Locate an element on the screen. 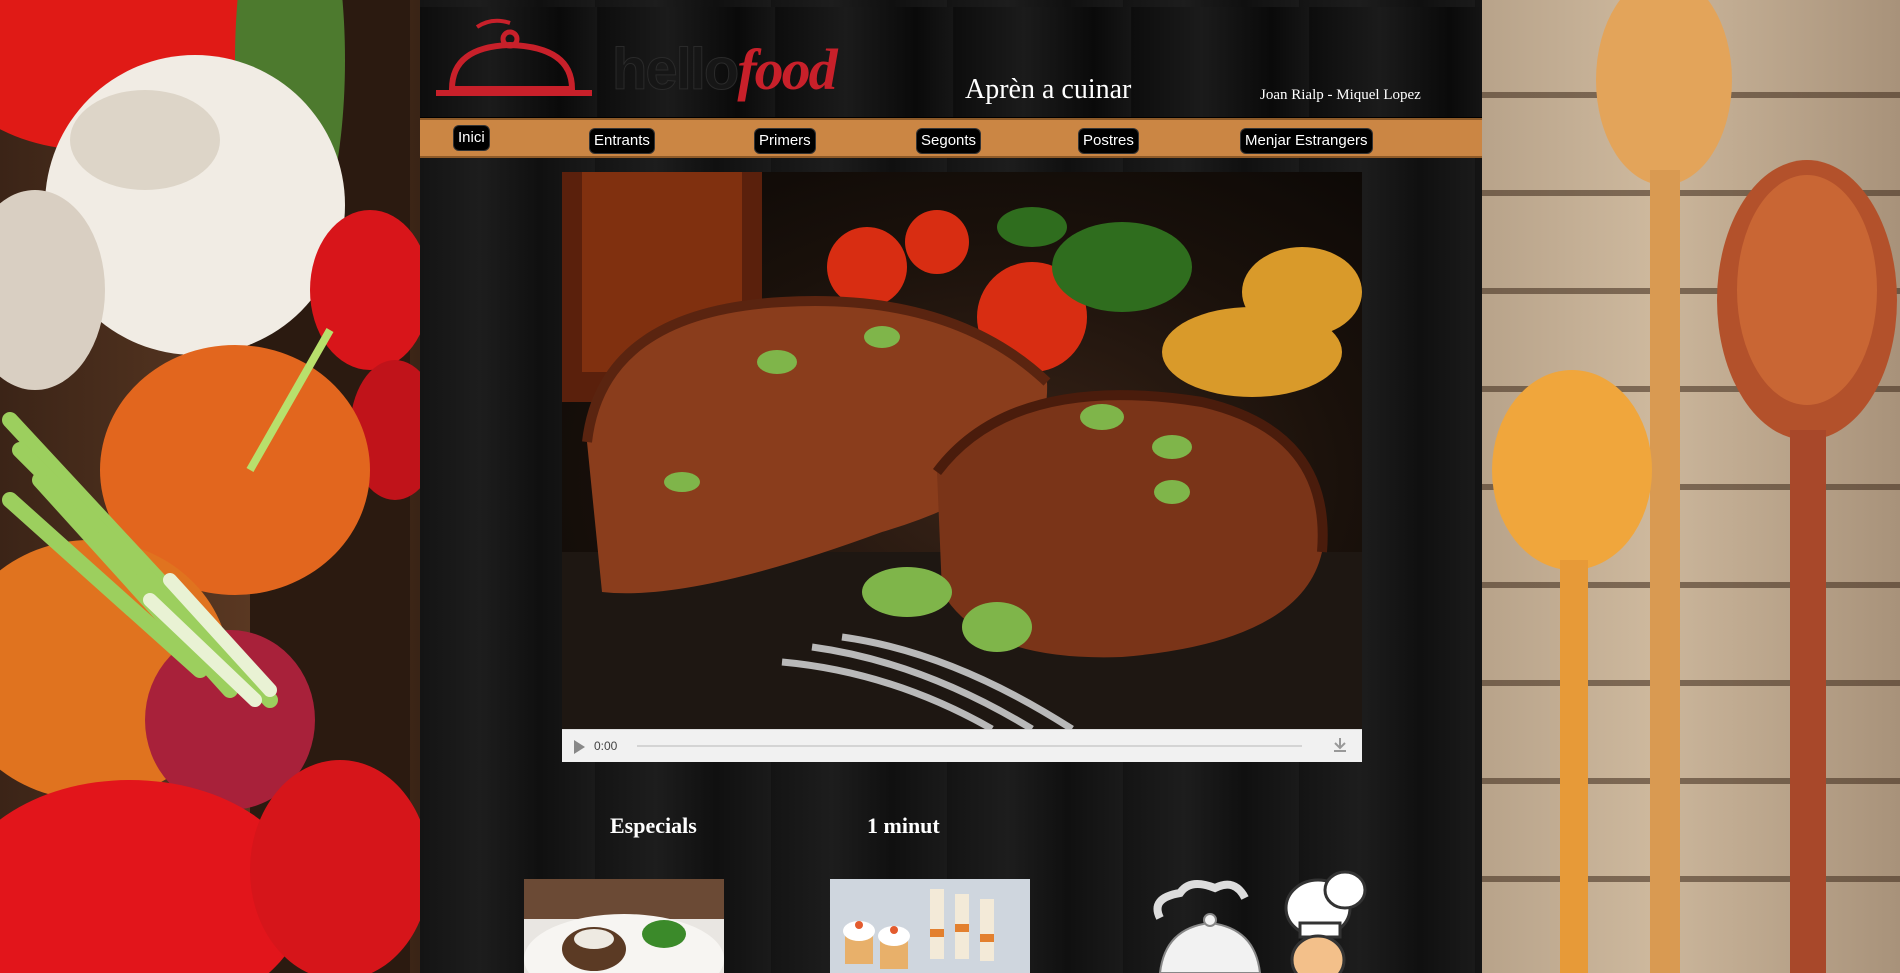  section-title-especials: Especials is located at coordinates (653, 825).